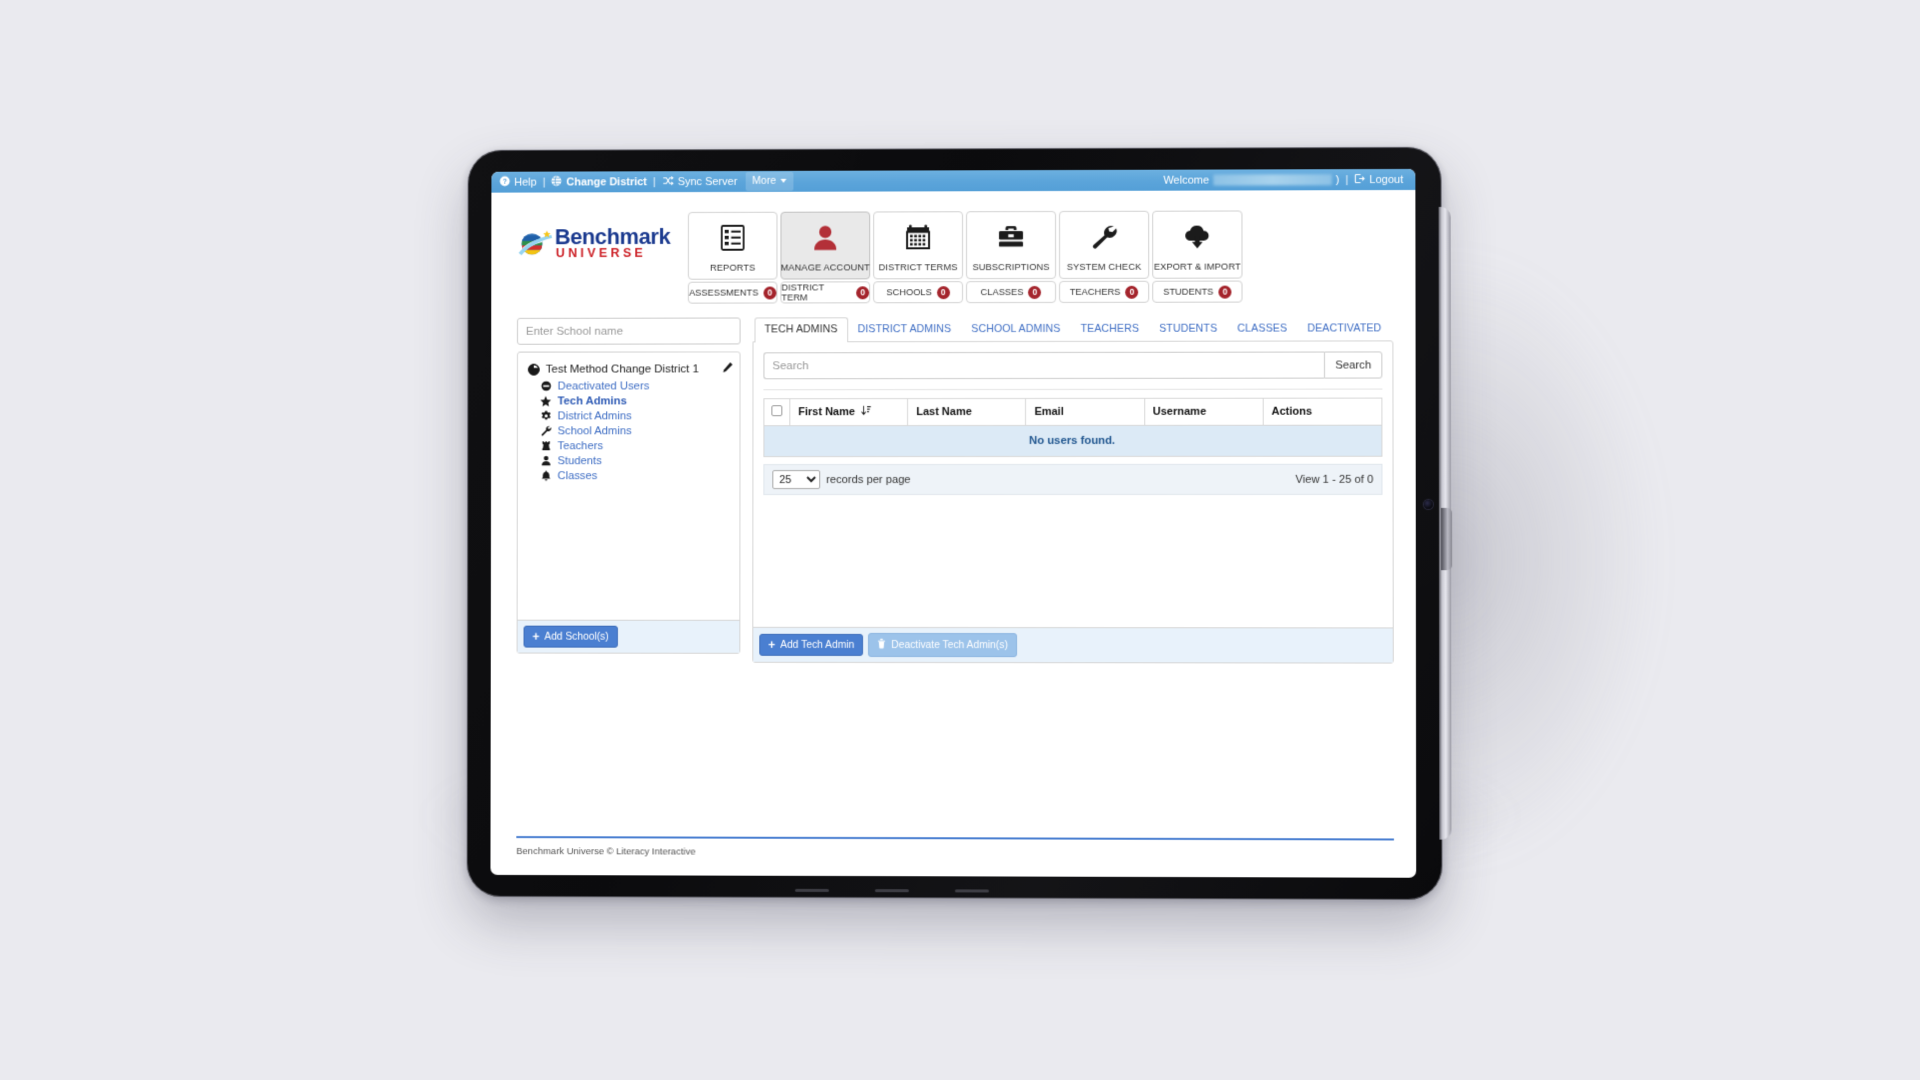 This screenshot has height=1080, width=1920. What do you see at coordinates (606, 182) in the screenshot?
I see `change-district-link: Change District` at bounding box center [606, 182].